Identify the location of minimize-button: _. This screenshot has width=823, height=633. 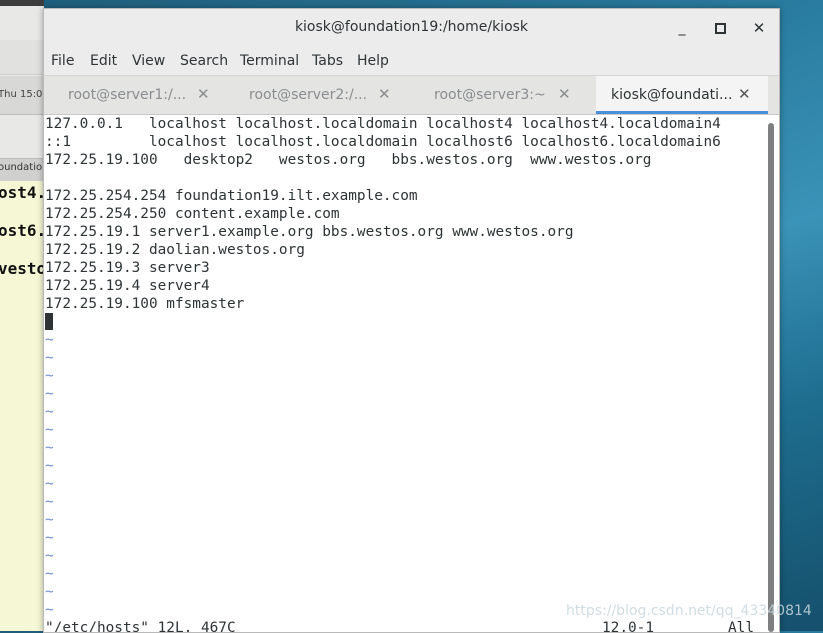
(682, 28).